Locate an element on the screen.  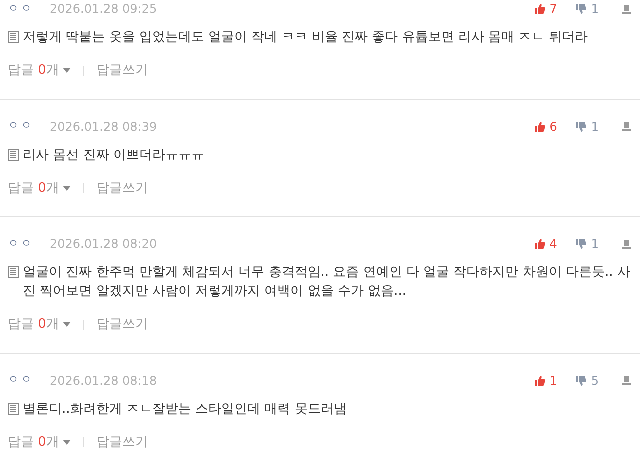
like-button: 6 is located at coordinates (546, 127).